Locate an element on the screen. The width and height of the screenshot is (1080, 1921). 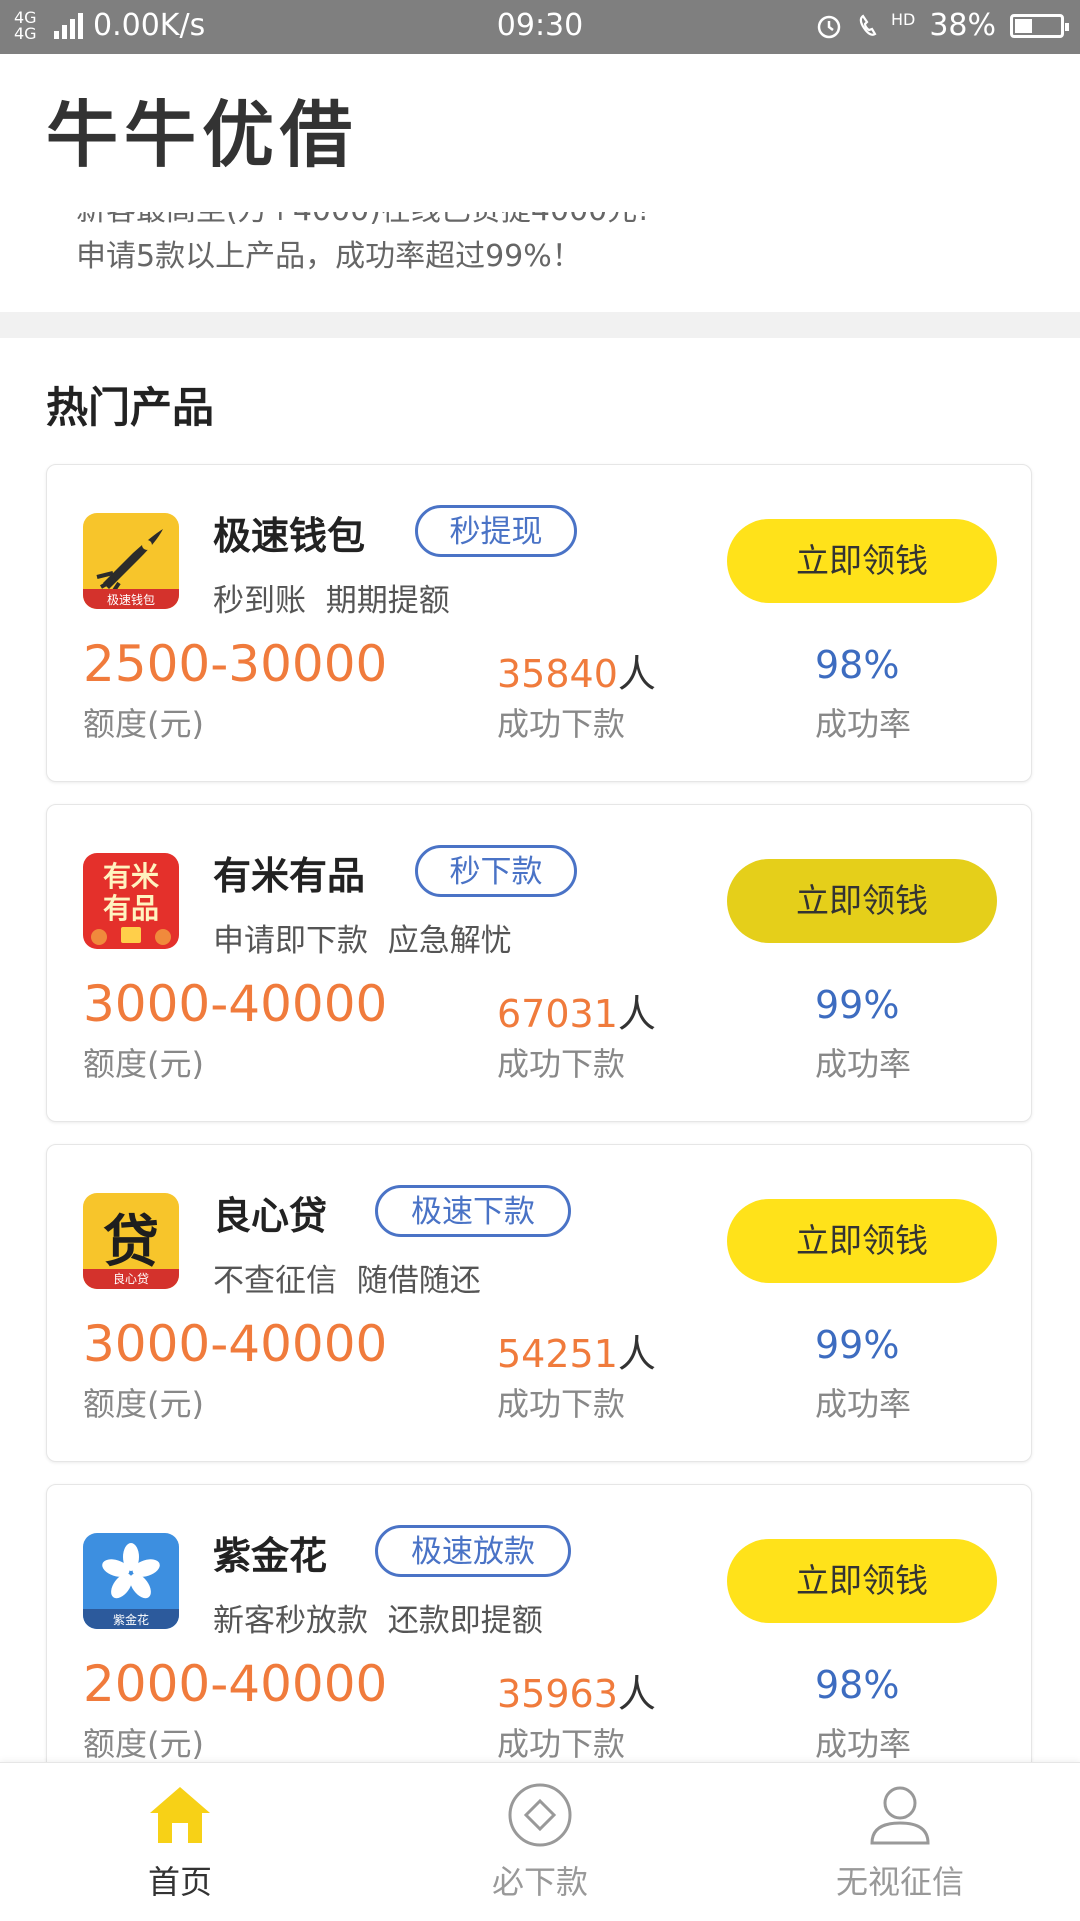
logo-caption: 良心贷 is located at coordinates (131, 1279).